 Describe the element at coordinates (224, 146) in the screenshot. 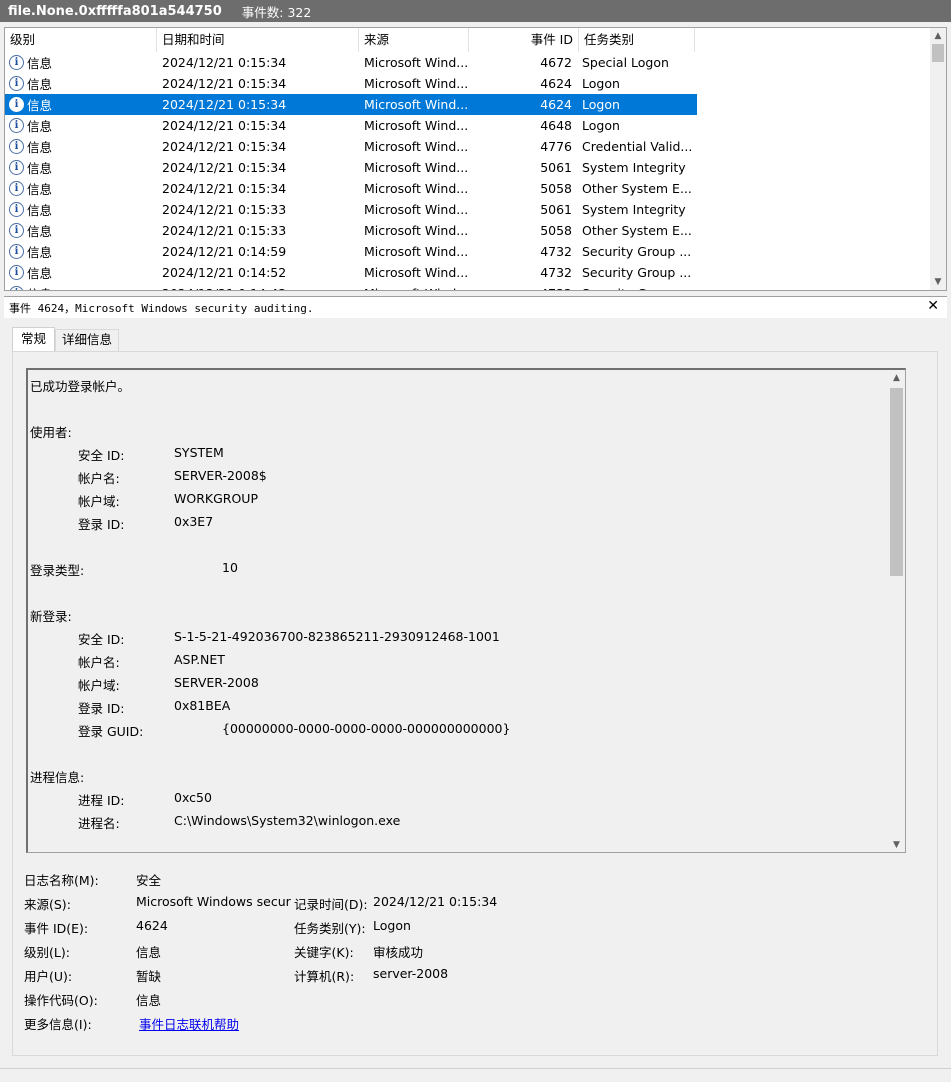

I see `date-cell: 2024/12/21 0:15:34` at that location.